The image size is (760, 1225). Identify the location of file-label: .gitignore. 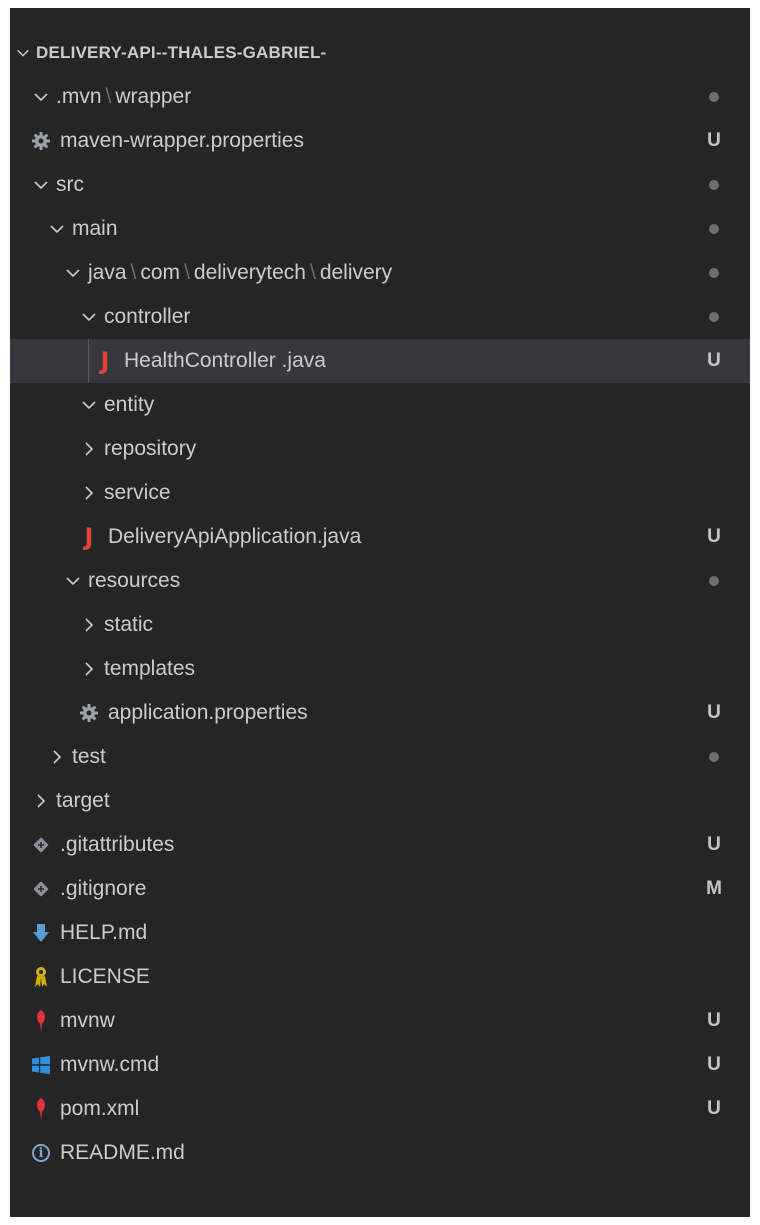
(103, 888).